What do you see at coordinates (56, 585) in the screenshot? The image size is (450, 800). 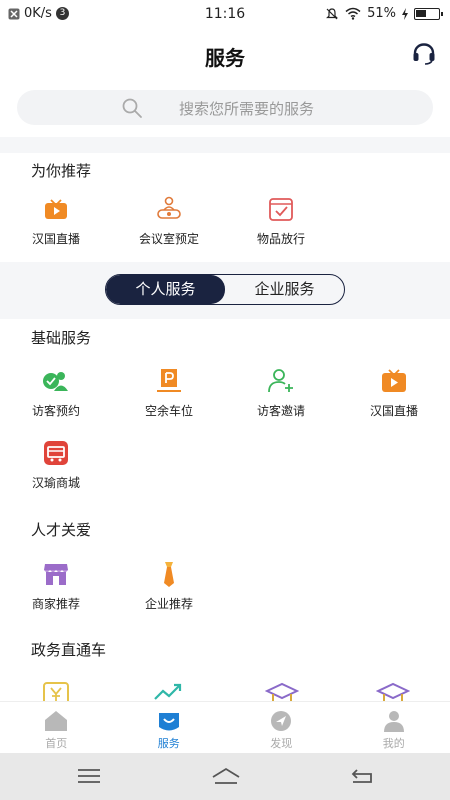 I see `talent-item-shop: 商家推荐` at bounding box center [56, 585].